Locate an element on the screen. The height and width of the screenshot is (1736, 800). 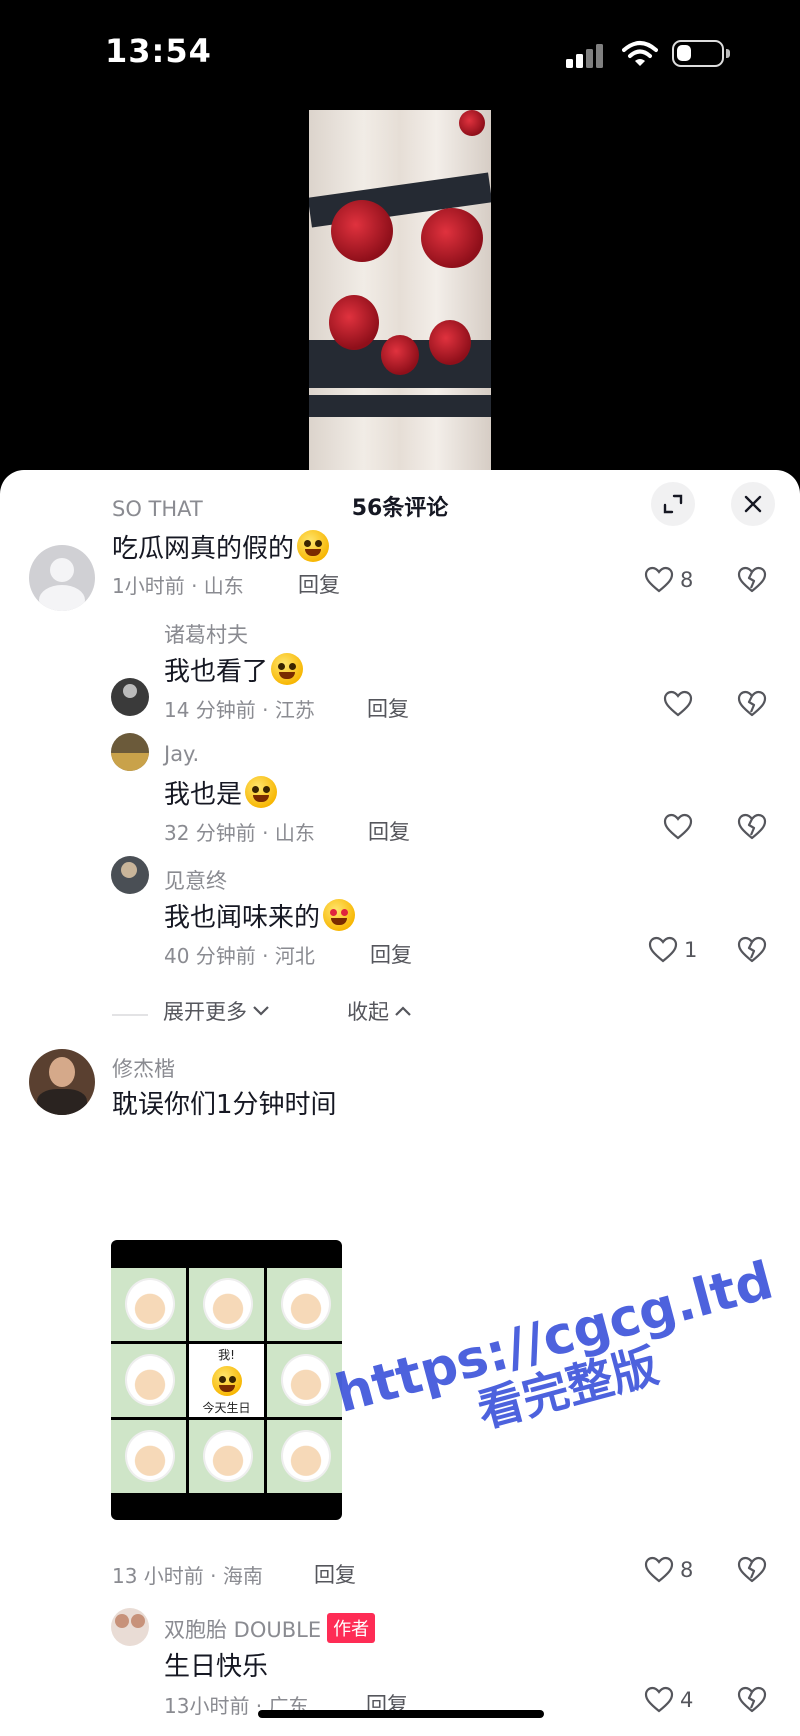
comment-username: 修杰楷 is located at coordinates (143, 1068).